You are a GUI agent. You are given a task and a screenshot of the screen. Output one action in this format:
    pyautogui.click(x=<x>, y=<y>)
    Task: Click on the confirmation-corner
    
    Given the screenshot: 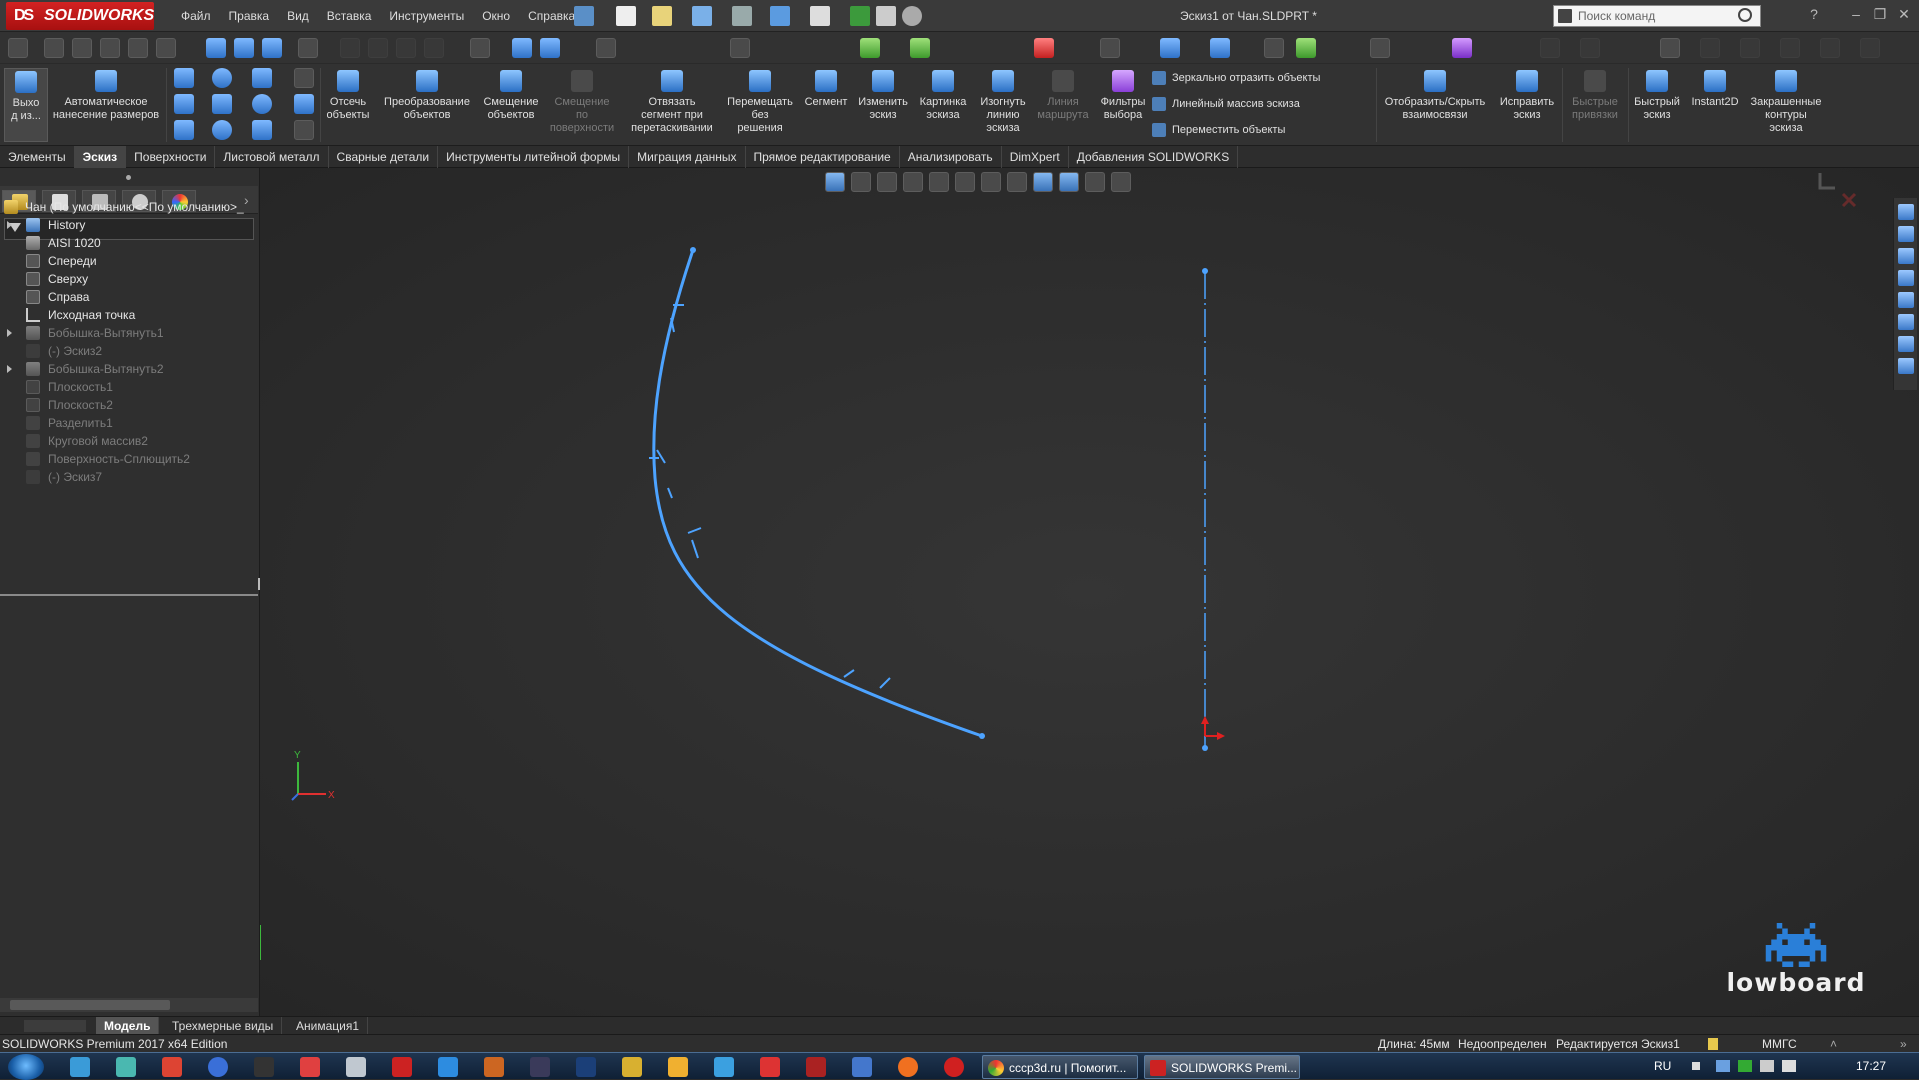 What is the action you would take?
    pyautogui.click(x=1837, y=188)
    